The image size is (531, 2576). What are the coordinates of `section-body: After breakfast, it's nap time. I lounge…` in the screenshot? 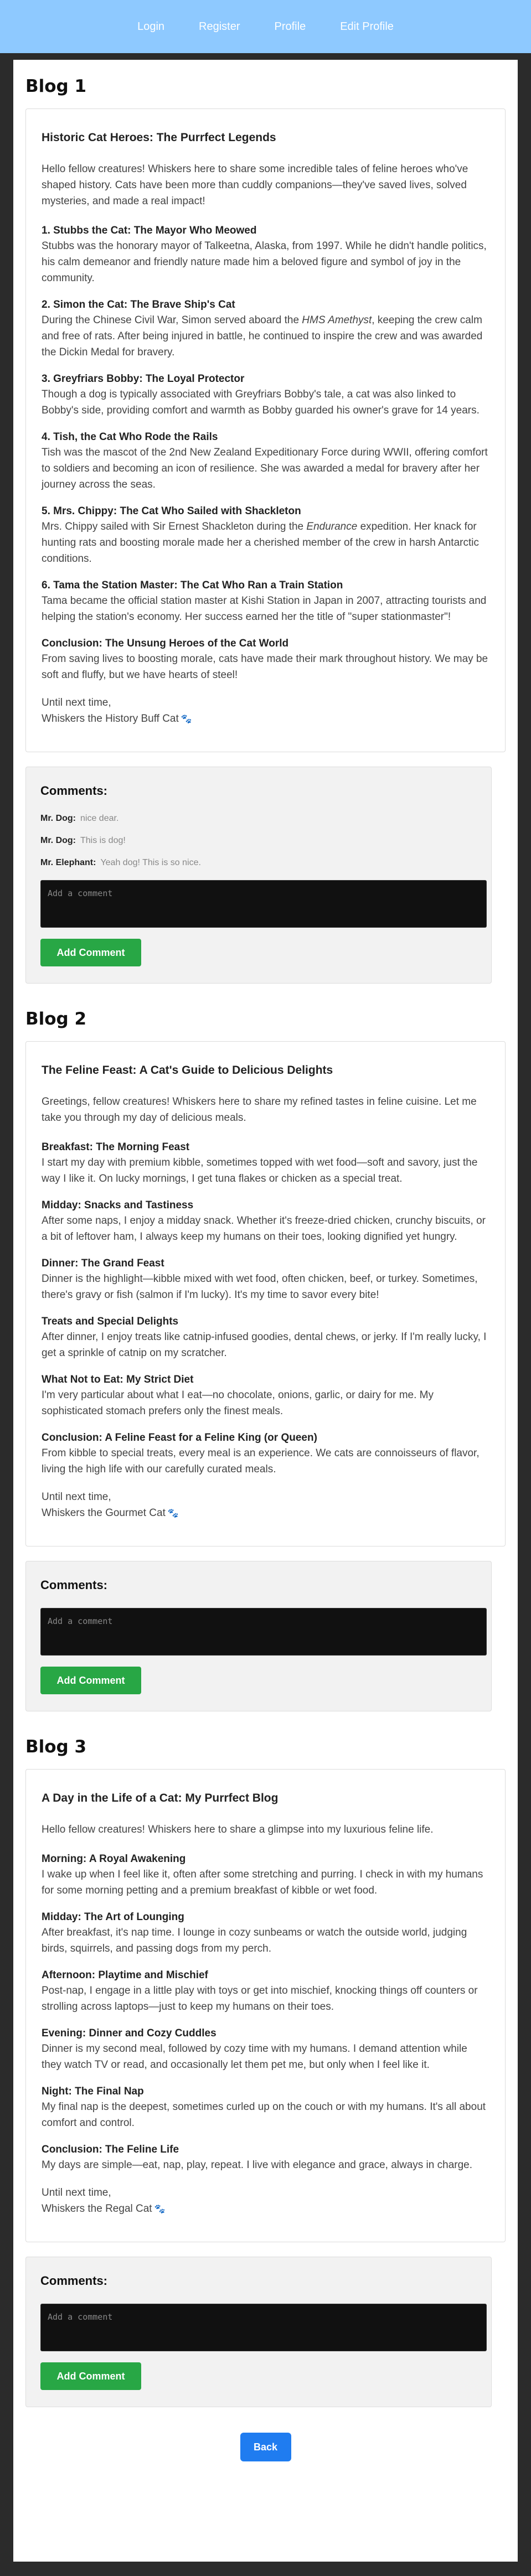 It's located at (254, 1940).